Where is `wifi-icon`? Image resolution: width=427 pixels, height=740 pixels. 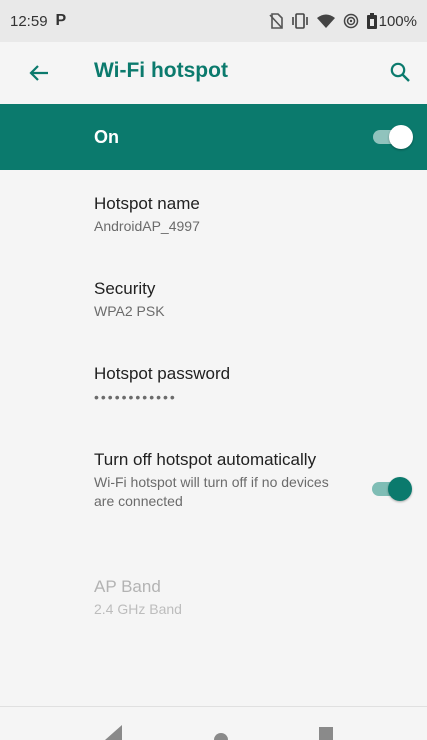
wifi-icon is located at coordinates (325, 21).